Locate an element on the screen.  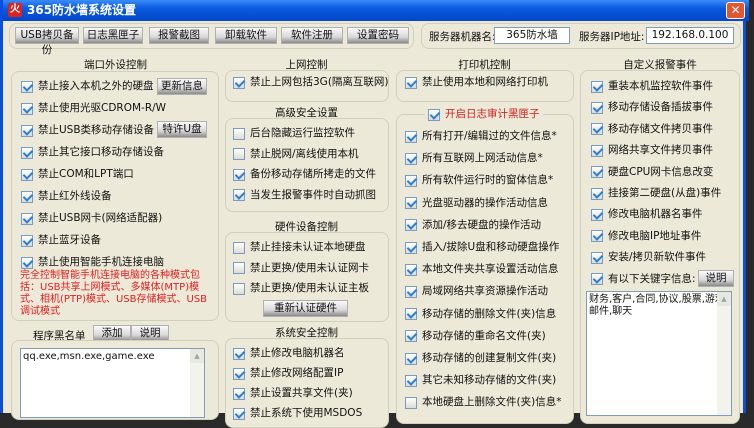
alarm-checkbox: 安装/拷贝新软件事件 is located at coordinates (648, 257).